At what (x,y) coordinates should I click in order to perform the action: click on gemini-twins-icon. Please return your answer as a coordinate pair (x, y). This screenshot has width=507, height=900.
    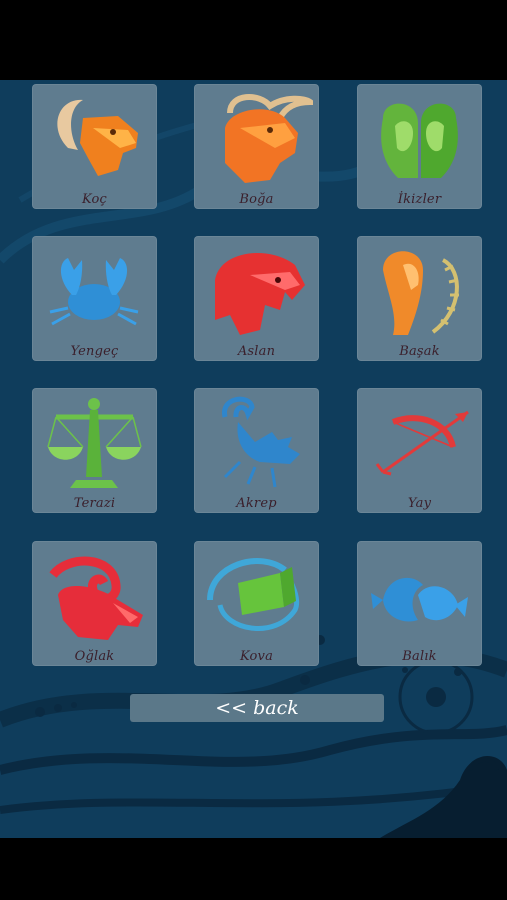
    Looking at the image, I should click on (419, 140).